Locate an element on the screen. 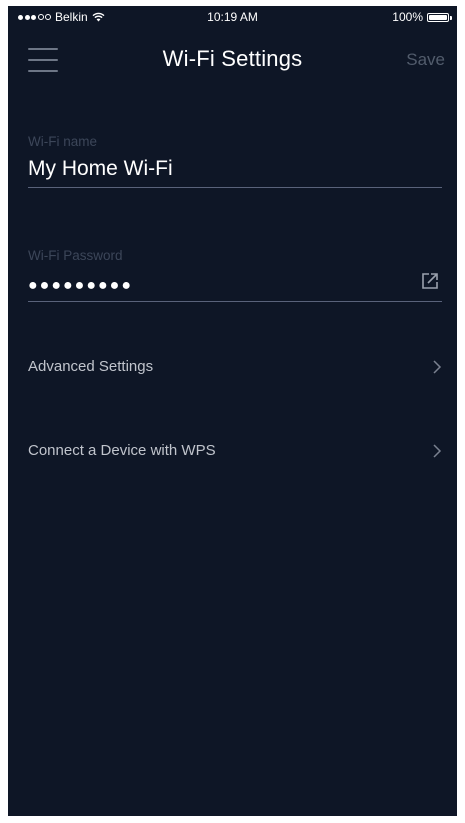  wifi-password-input: ●●●●●●●●● is located at coordinates (235, 286).